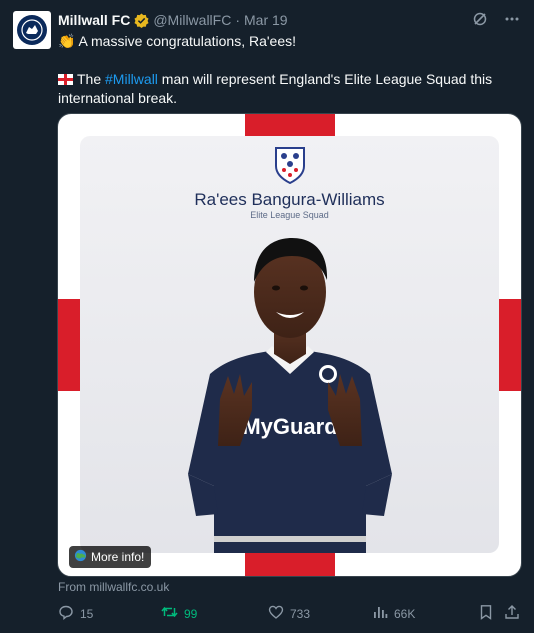 The image size is (534, 633). What do you see at coordinates (192, 20) in the screenshot?
I see `author-handle: @MillwallFC` at bounding box center [192, 20].